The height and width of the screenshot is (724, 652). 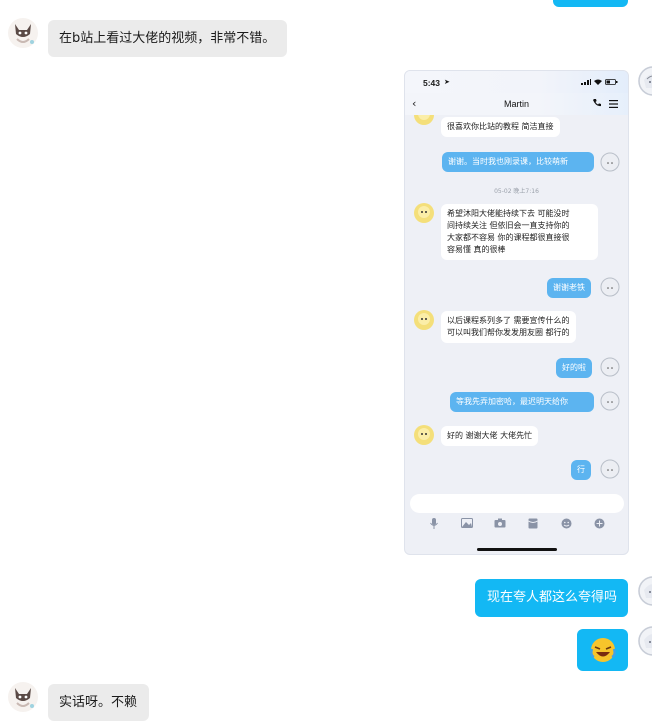 What do you see at coordinates (566, 523) in the screenshot?
I see `emoji-icon` at bounding box center [566, 523].